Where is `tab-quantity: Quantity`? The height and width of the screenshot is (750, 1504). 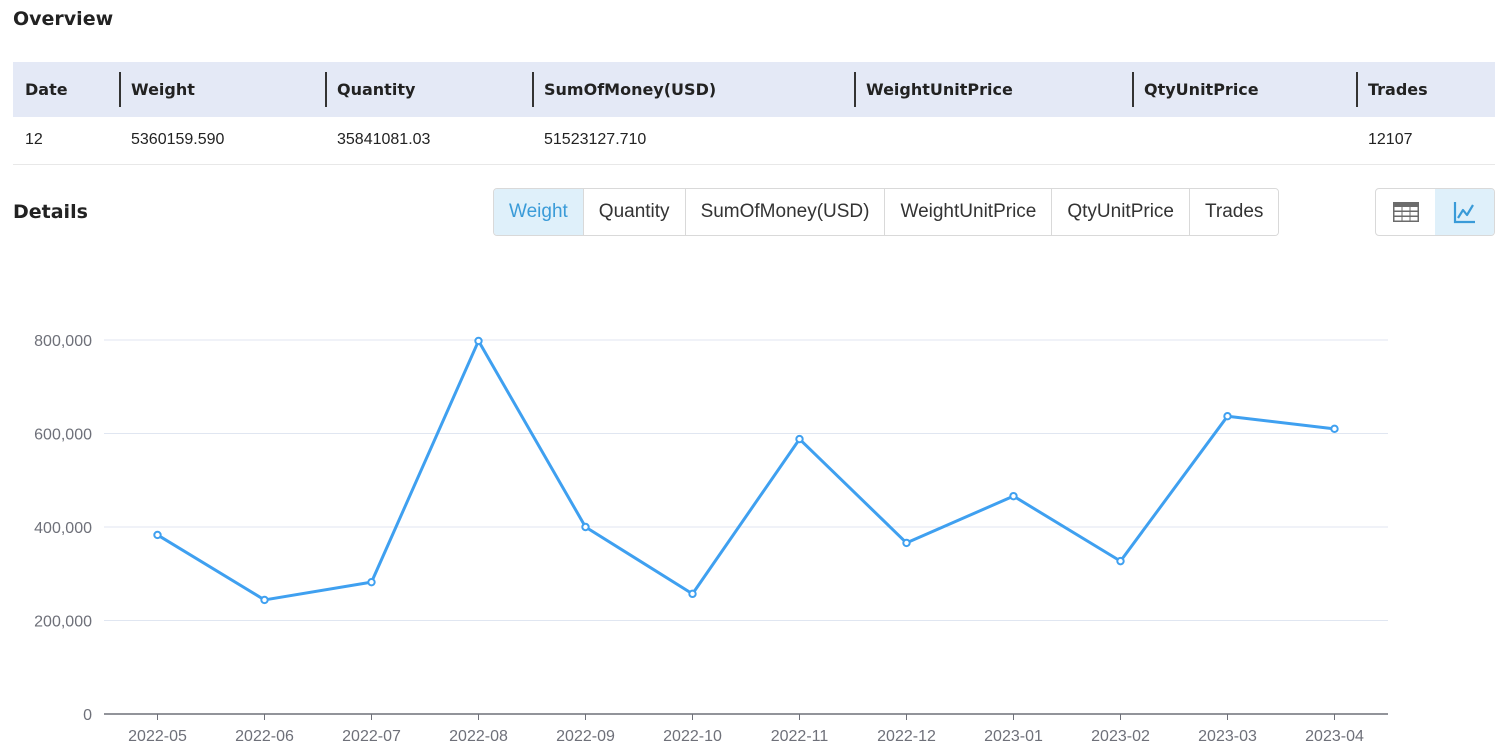
tab-quantity: Quantity is located at coordinates (633, 212).